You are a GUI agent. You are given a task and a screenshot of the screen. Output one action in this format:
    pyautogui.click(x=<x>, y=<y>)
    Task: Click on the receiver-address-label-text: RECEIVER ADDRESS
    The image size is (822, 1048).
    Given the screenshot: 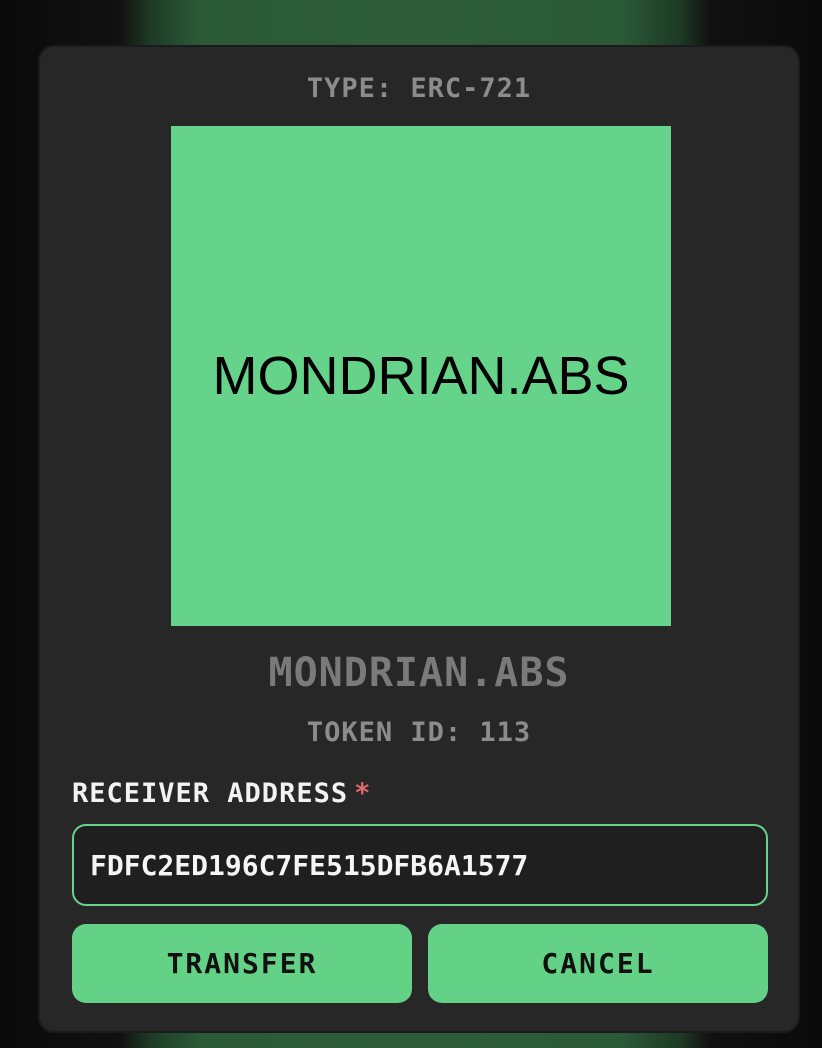 What is the action you would take?
    pyautogui.click(x=210, y=793)
    